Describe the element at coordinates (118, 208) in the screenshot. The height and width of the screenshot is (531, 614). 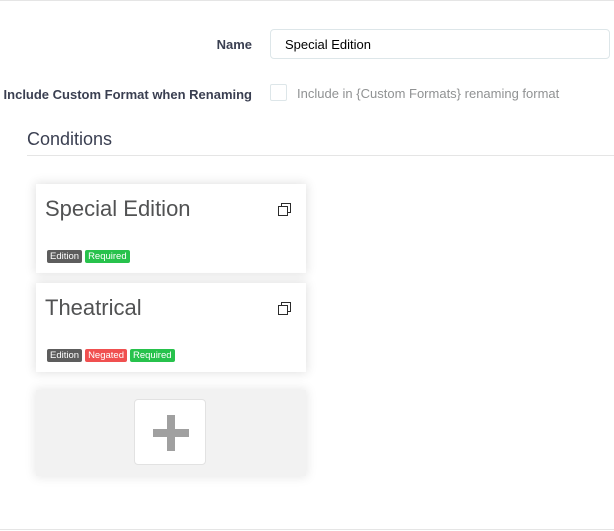
I see `condition-card-title: Special Edition` at that location.